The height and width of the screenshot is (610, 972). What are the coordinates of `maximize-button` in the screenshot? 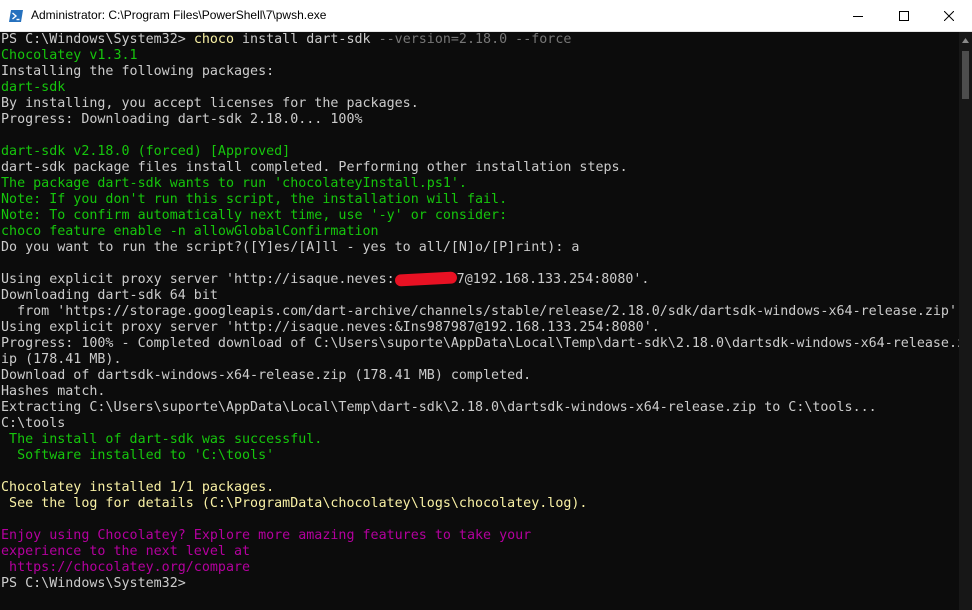 It's located at (904, 15).